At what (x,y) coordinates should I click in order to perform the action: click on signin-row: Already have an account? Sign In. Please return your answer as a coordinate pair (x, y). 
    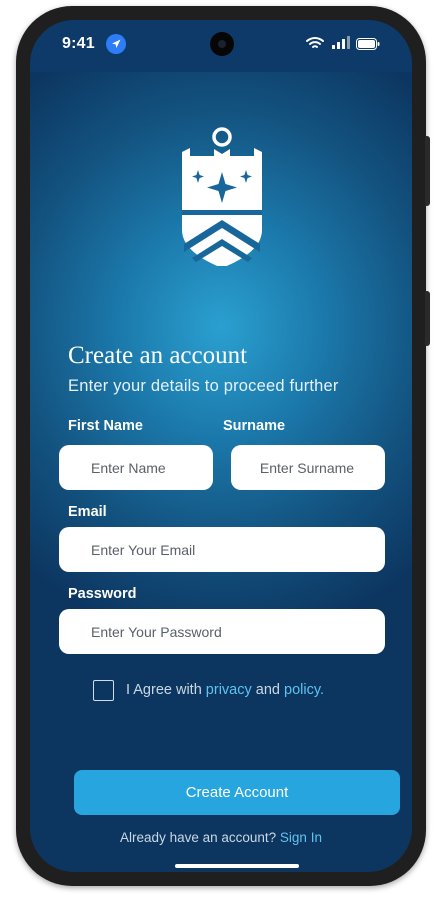
    Looking at the image, I should click on (221, 837).